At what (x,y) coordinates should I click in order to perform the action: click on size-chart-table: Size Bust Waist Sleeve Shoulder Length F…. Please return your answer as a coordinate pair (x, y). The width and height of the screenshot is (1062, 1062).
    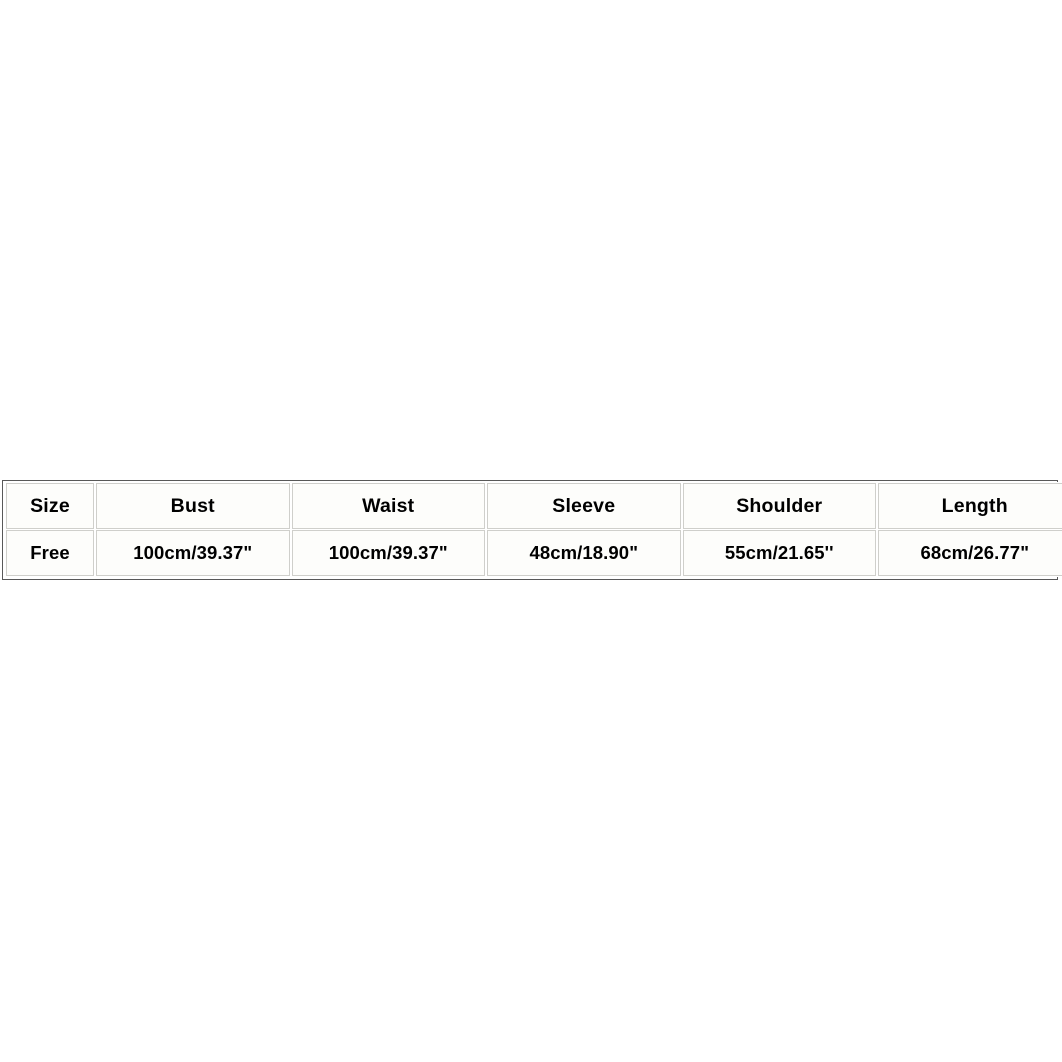
    Looking at the image, I should click on (533, 529).